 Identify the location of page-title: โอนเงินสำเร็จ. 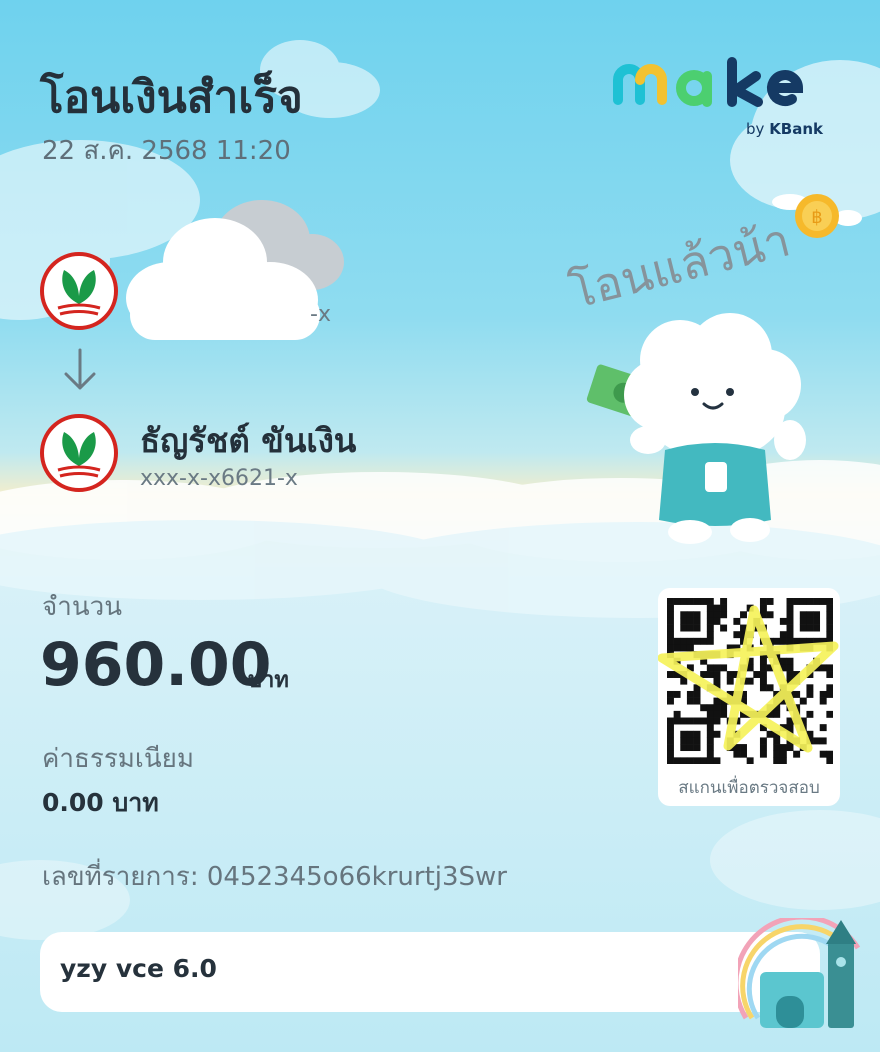
(171, 97).